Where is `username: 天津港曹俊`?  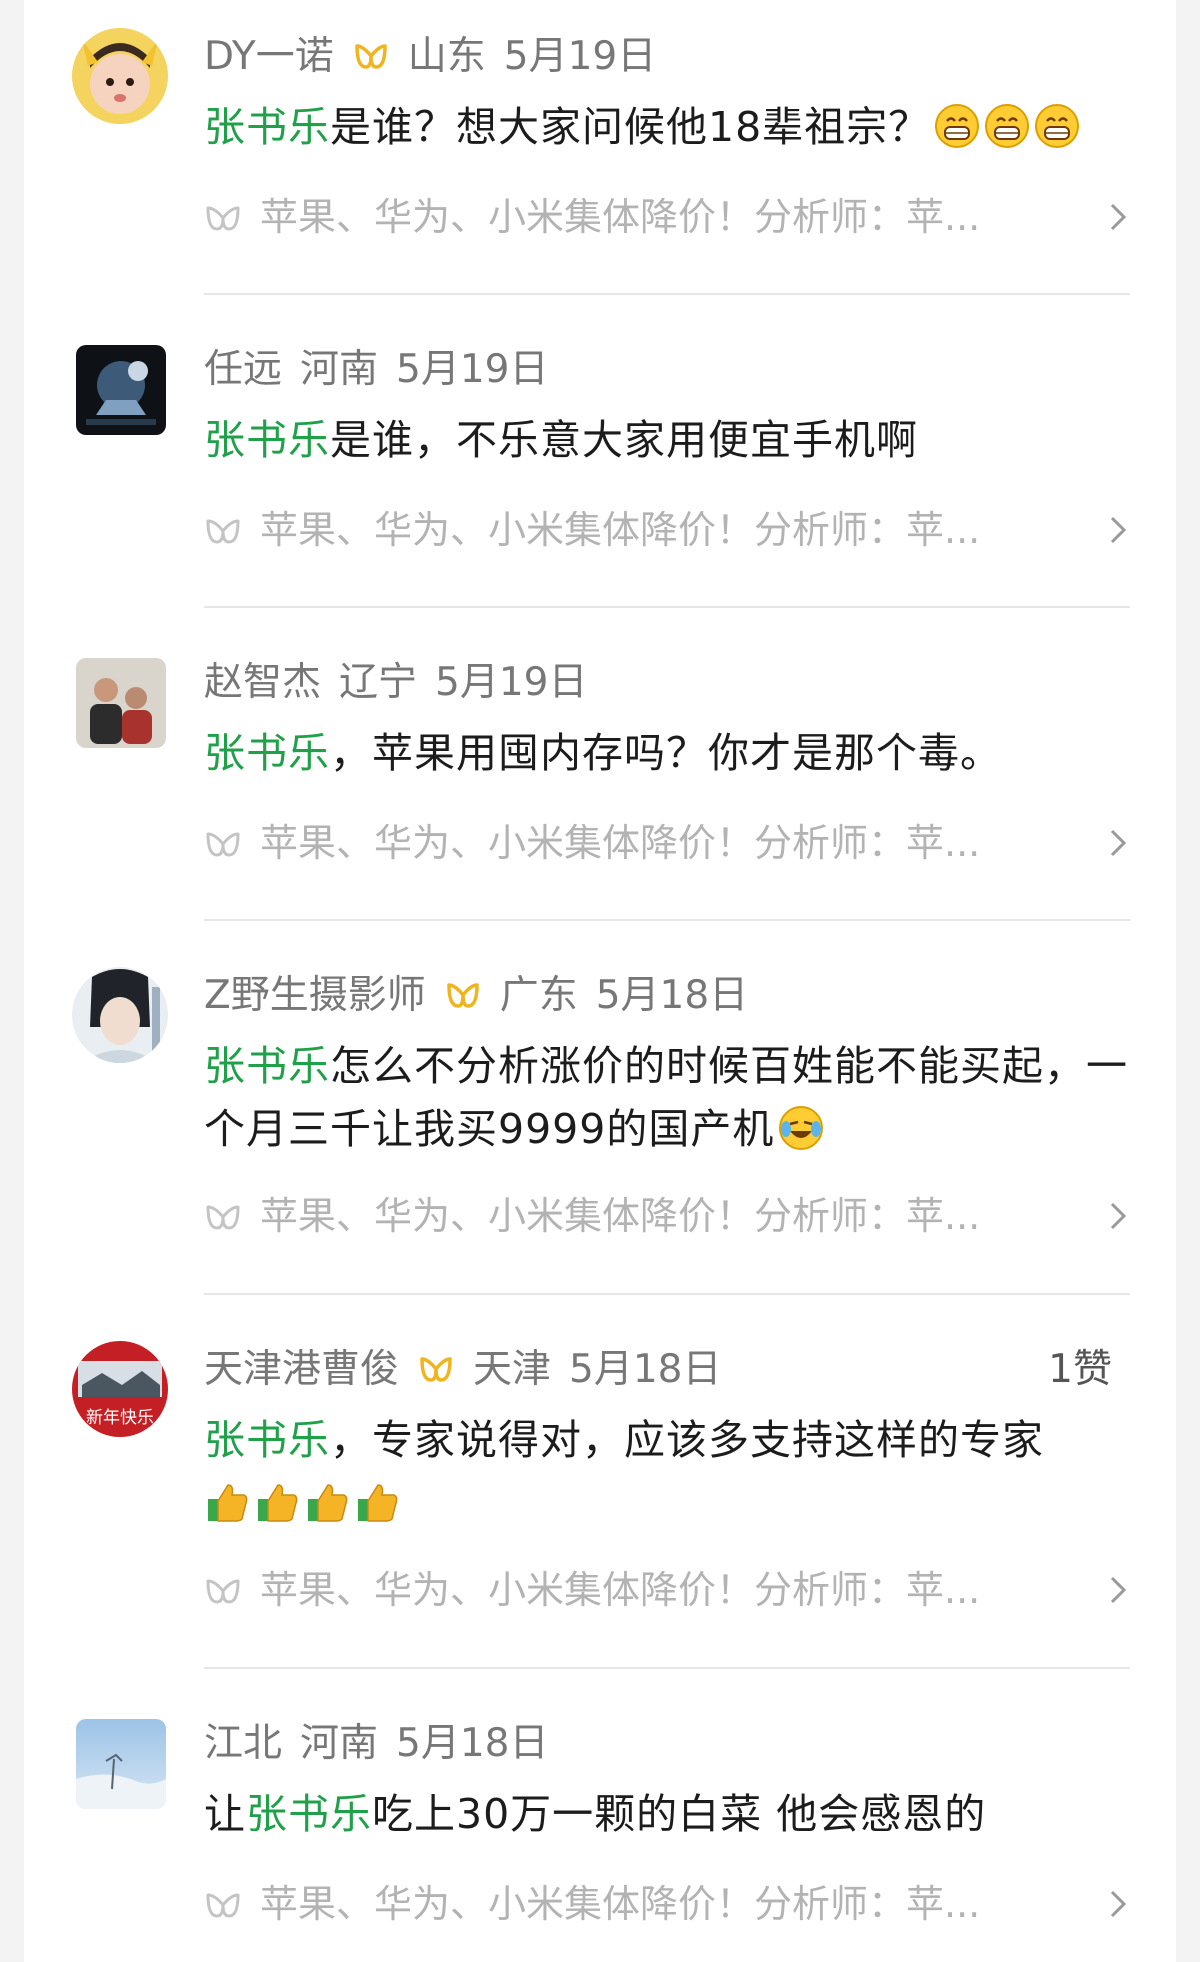 username: 天津港曹俊 is located at coordinates (301, 1369).